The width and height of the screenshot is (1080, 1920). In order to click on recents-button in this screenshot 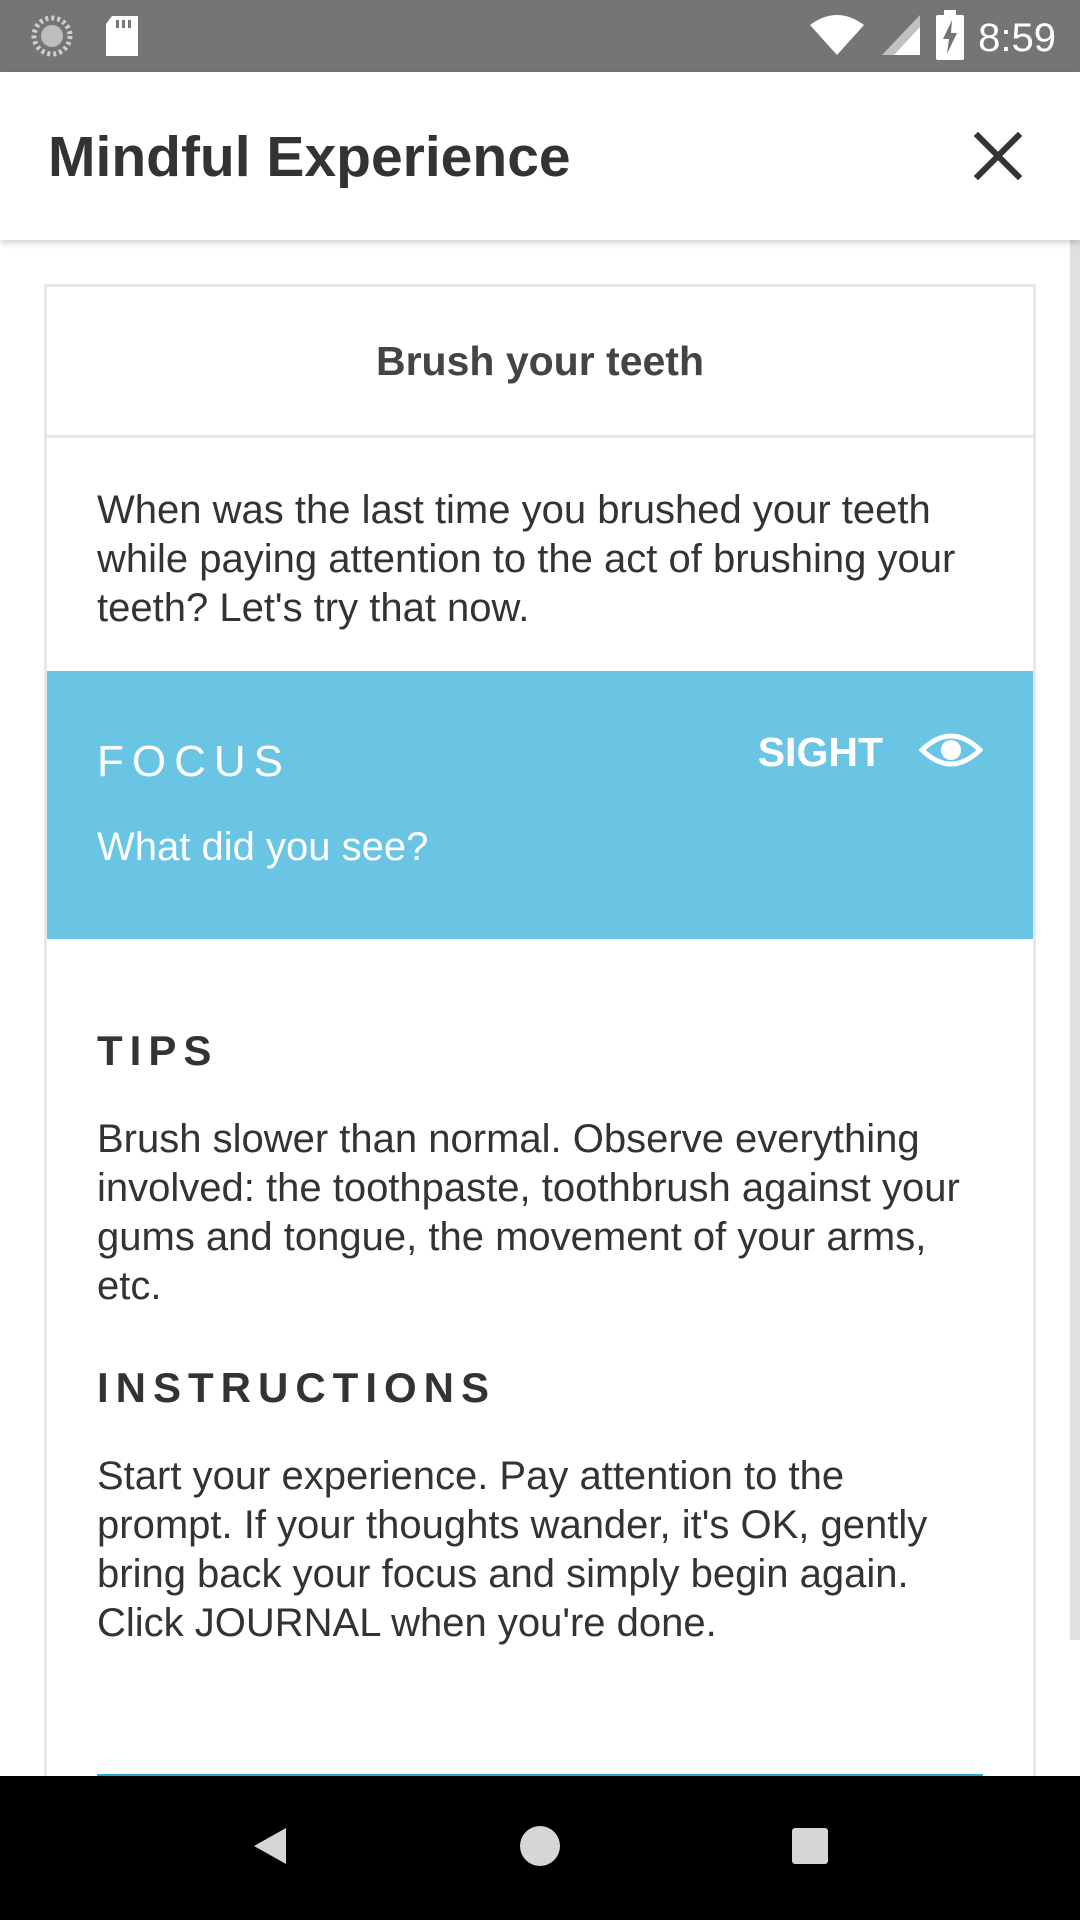, I will do `click(810, 1848)`.